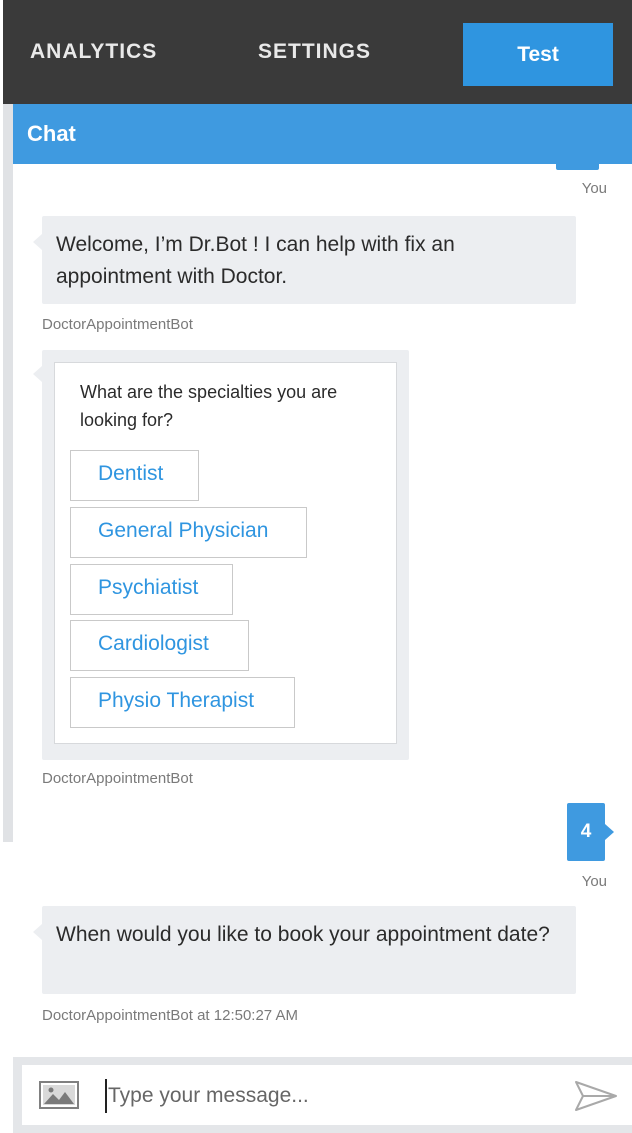 The image size is (632, 1133). Describe the element at coordinates (538, 54) in the screenshot. I see `test-button: Test` at that location.